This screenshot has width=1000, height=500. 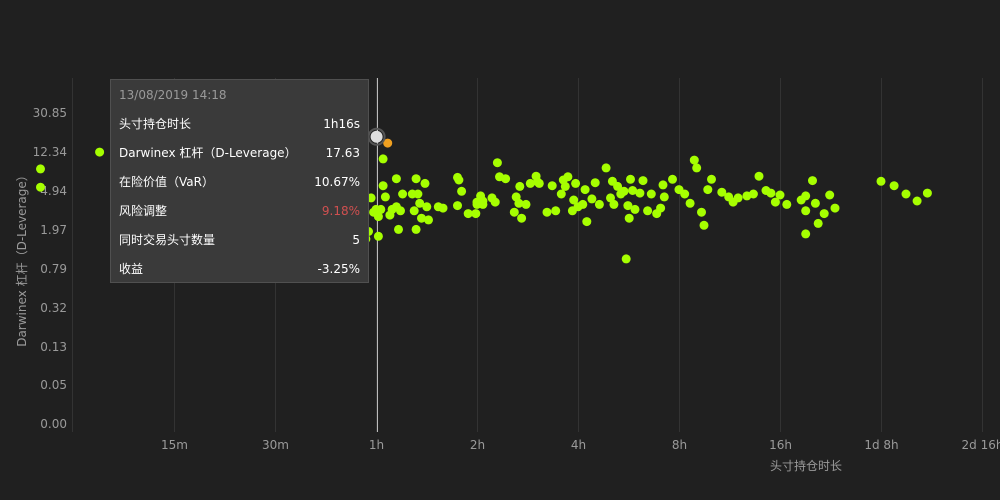 What do you see at coordinates (53, 308) in the screenshot?
I see `y-tick-label: 0.32` at bounding box center [53, 308].